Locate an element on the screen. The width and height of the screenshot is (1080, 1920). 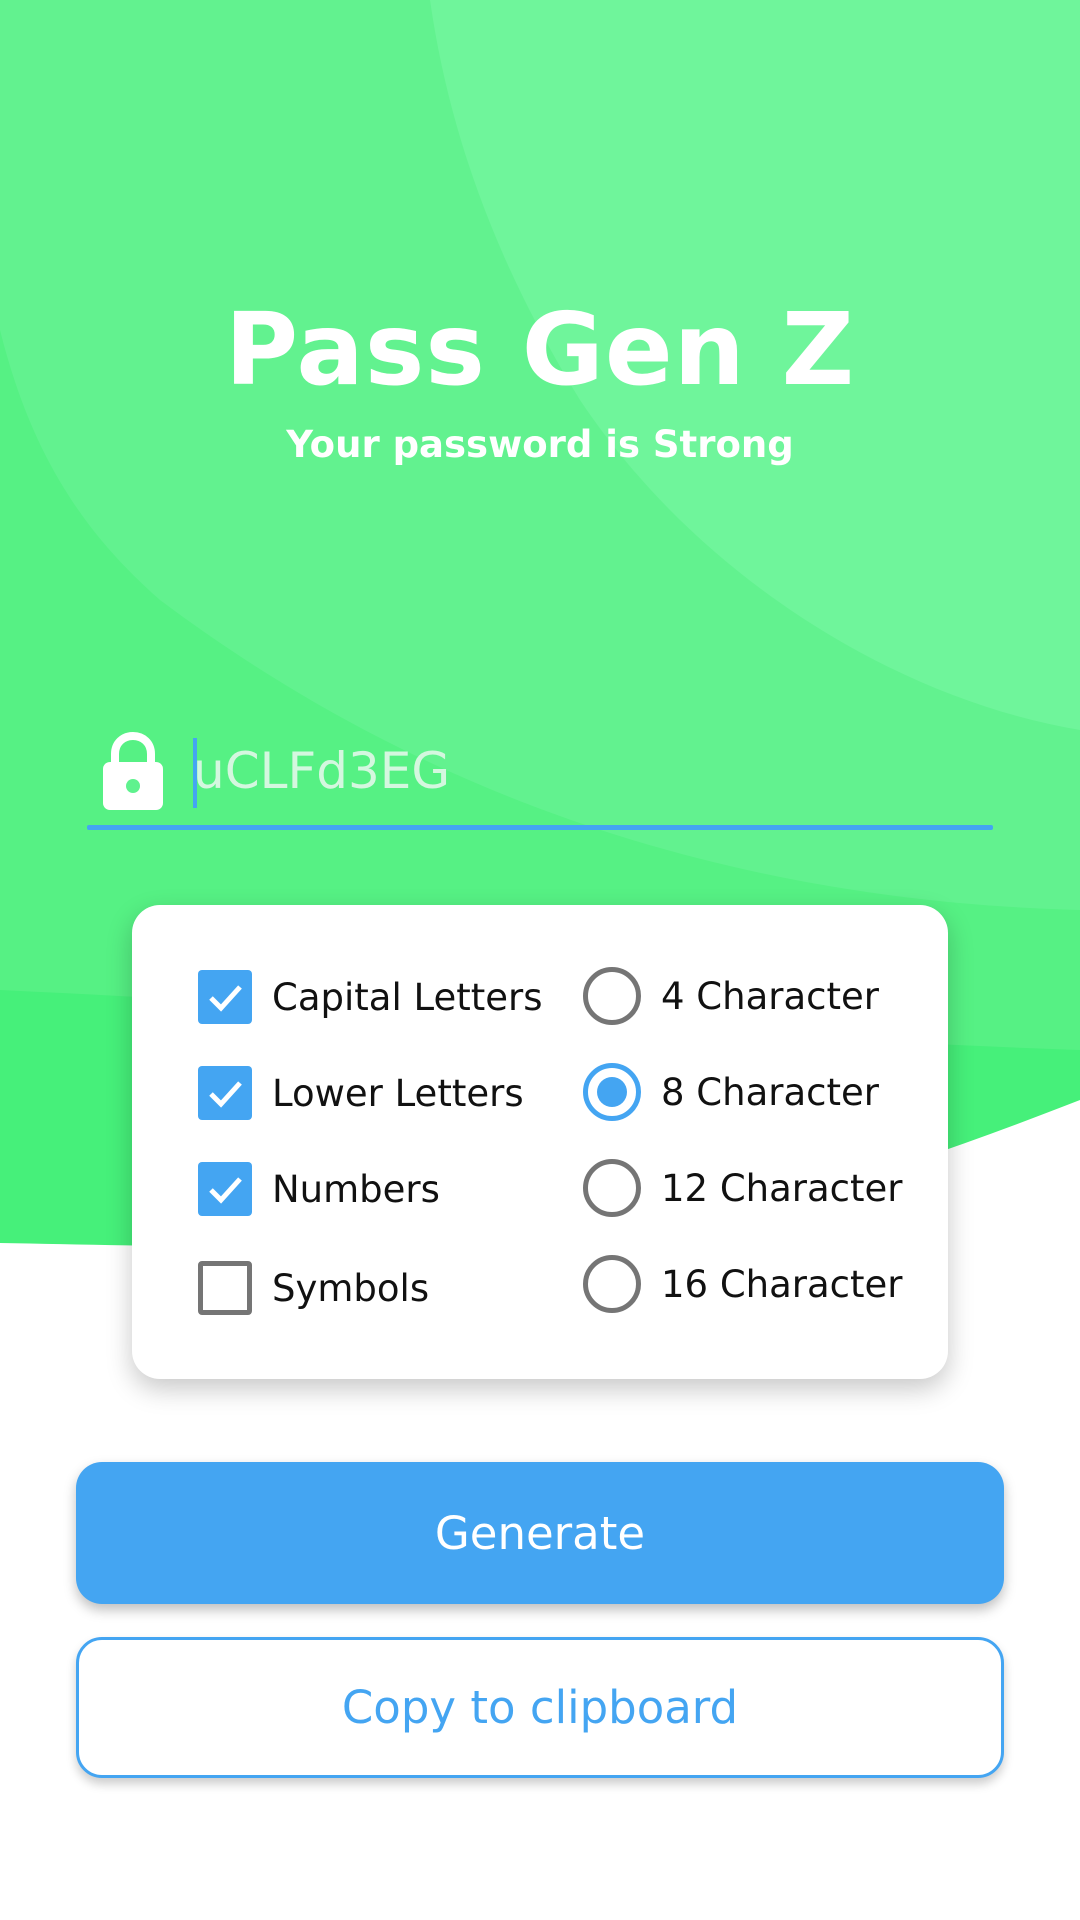
password-underline is located at coordinates (540, 827).